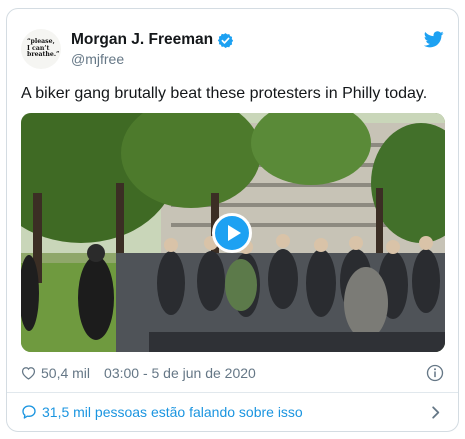 The height and width of the screenshot is (439, 465). I want to click on tweet-timestamp: 03:00 - 5 de jun de 2020, so click(180, 373).